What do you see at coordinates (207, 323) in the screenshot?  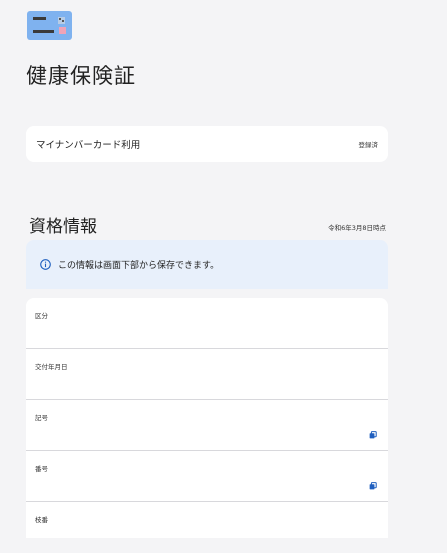 I see `field-category: 区分` at bounding box center [207, 323].